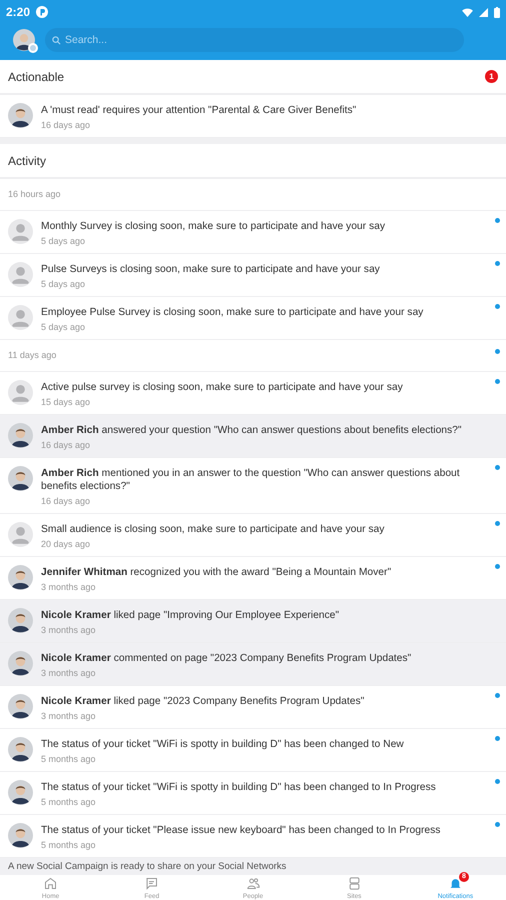 The height and width of the screenshot is (900, 506). I want to click on date-heading: 16 hours ago, so click(35, 194).